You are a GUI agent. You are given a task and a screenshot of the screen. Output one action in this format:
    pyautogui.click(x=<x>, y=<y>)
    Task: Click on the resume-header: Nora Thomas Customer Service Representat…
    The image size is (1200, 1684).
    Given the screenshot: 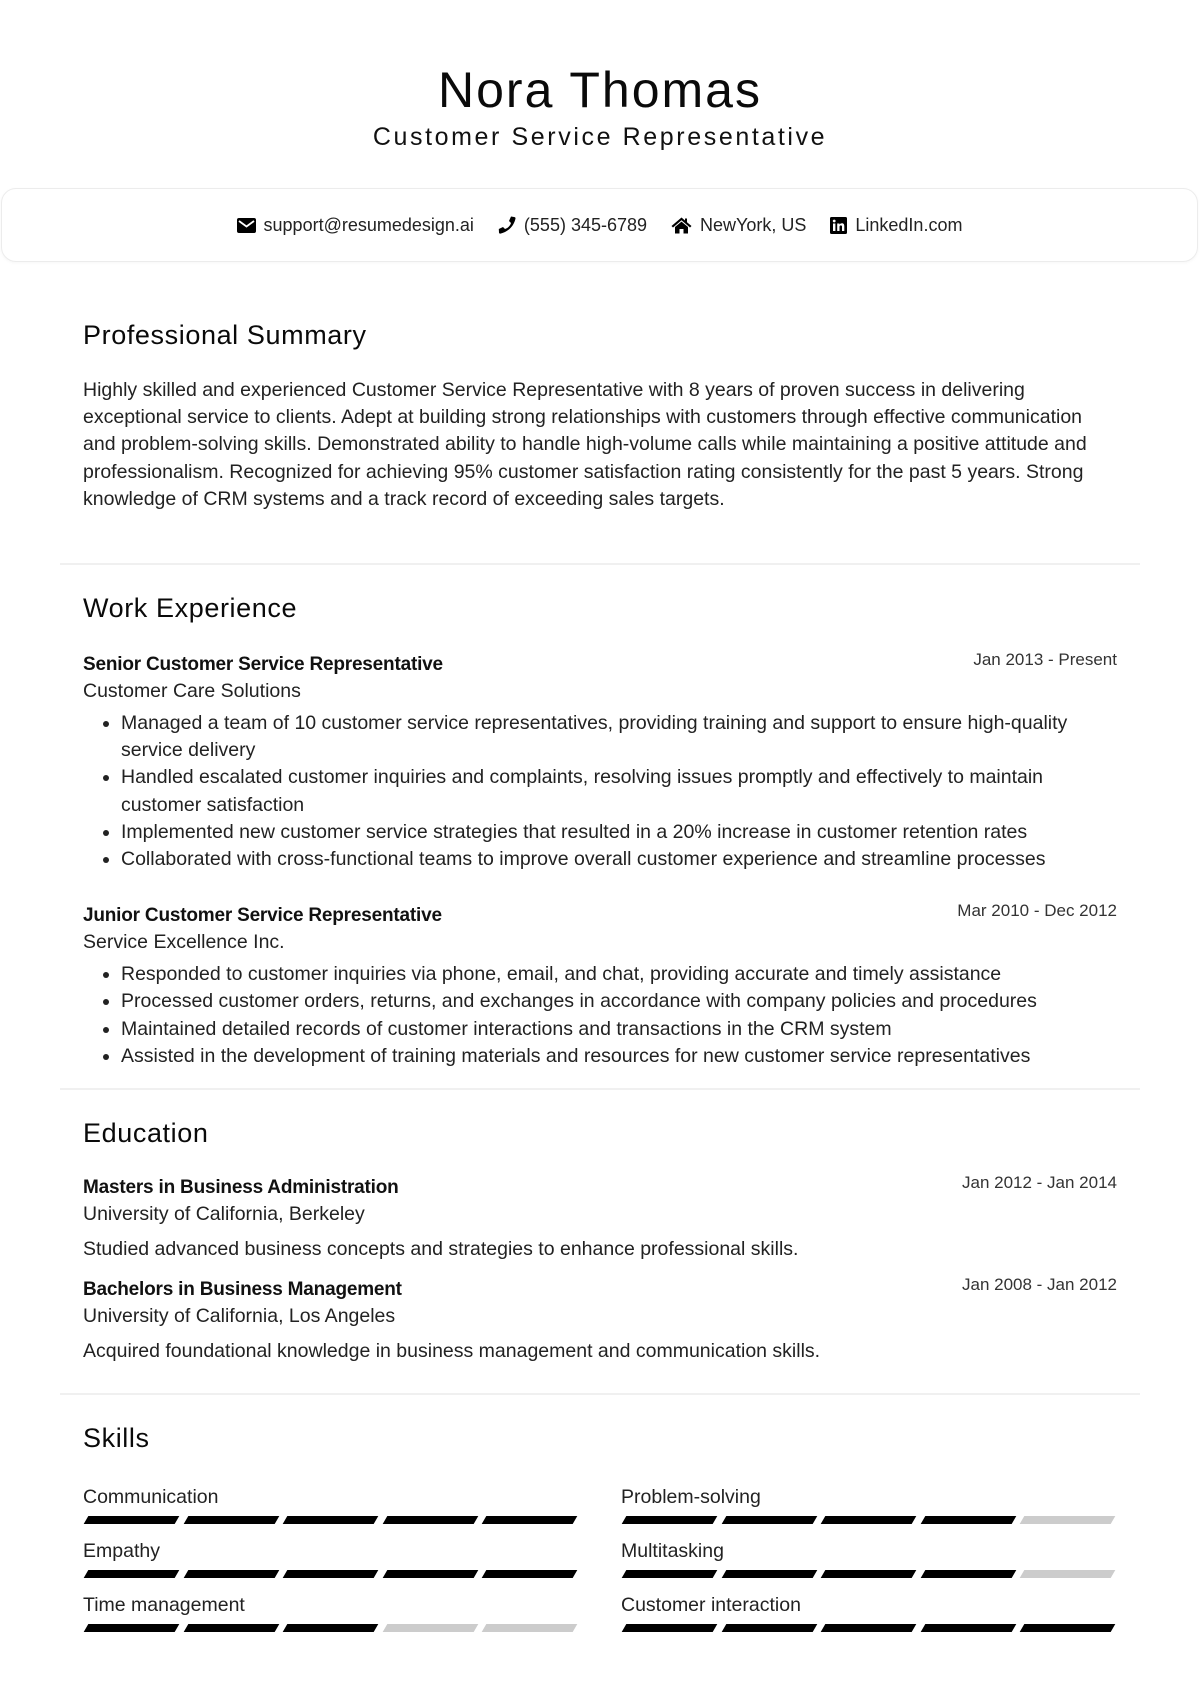 What is the action you would take?
    pyautogui.click(x=600, y=76)
    